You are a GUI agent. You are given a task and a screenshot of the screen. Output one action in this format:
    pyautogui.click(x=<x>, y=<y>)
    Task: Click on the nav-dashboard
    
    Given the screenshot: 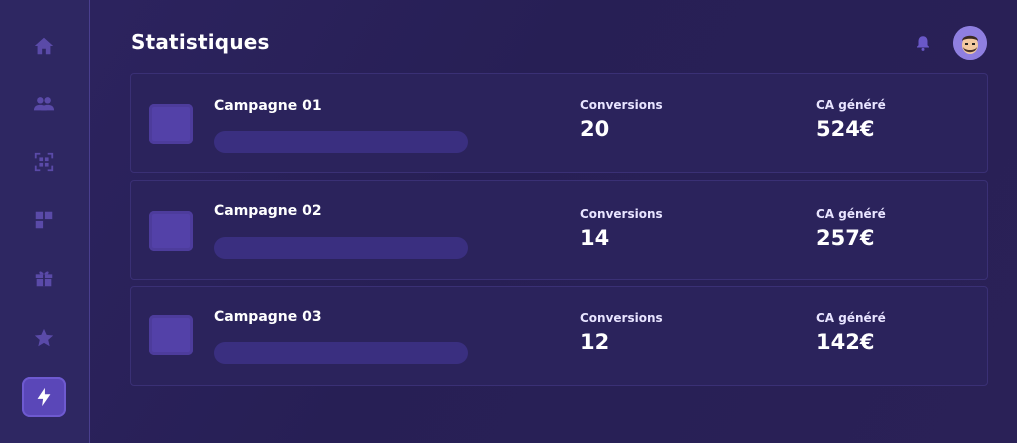 What is the action you would take?
    pyautogui.click(x=44, y=220)
    